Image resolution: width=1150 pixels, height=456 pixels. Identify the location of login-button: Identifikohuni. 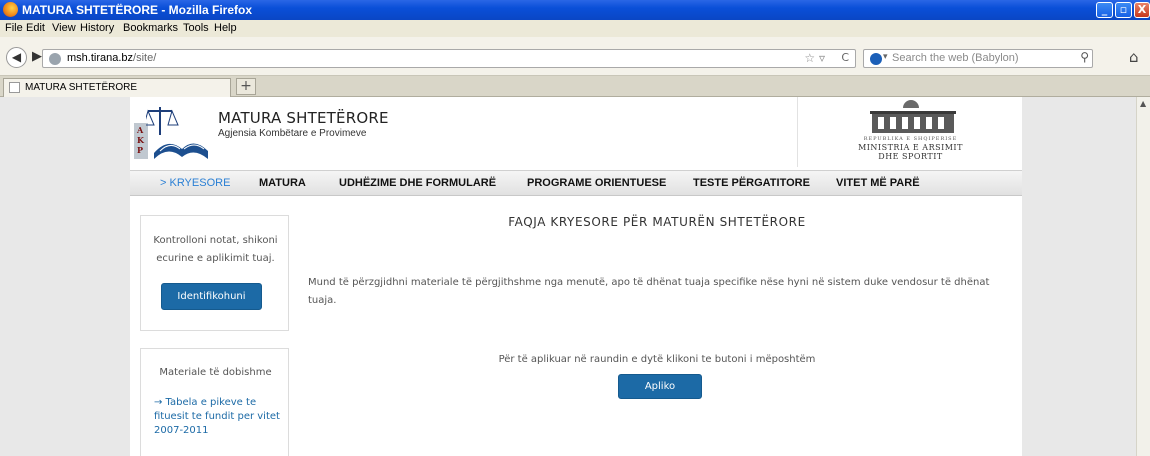
(211, 296).